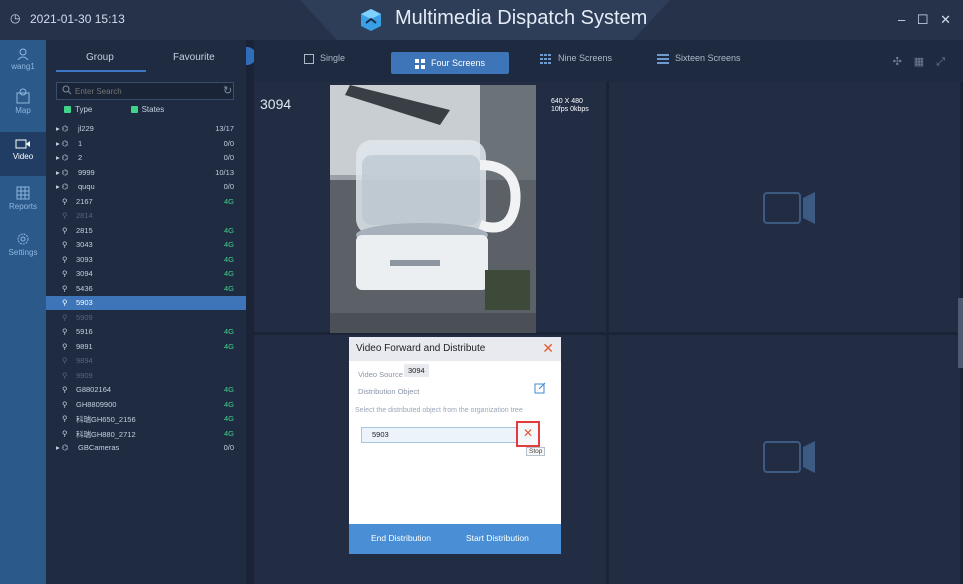 This screenshot has height=584, width=963. I want to click on search-icon, so click(67, 90).